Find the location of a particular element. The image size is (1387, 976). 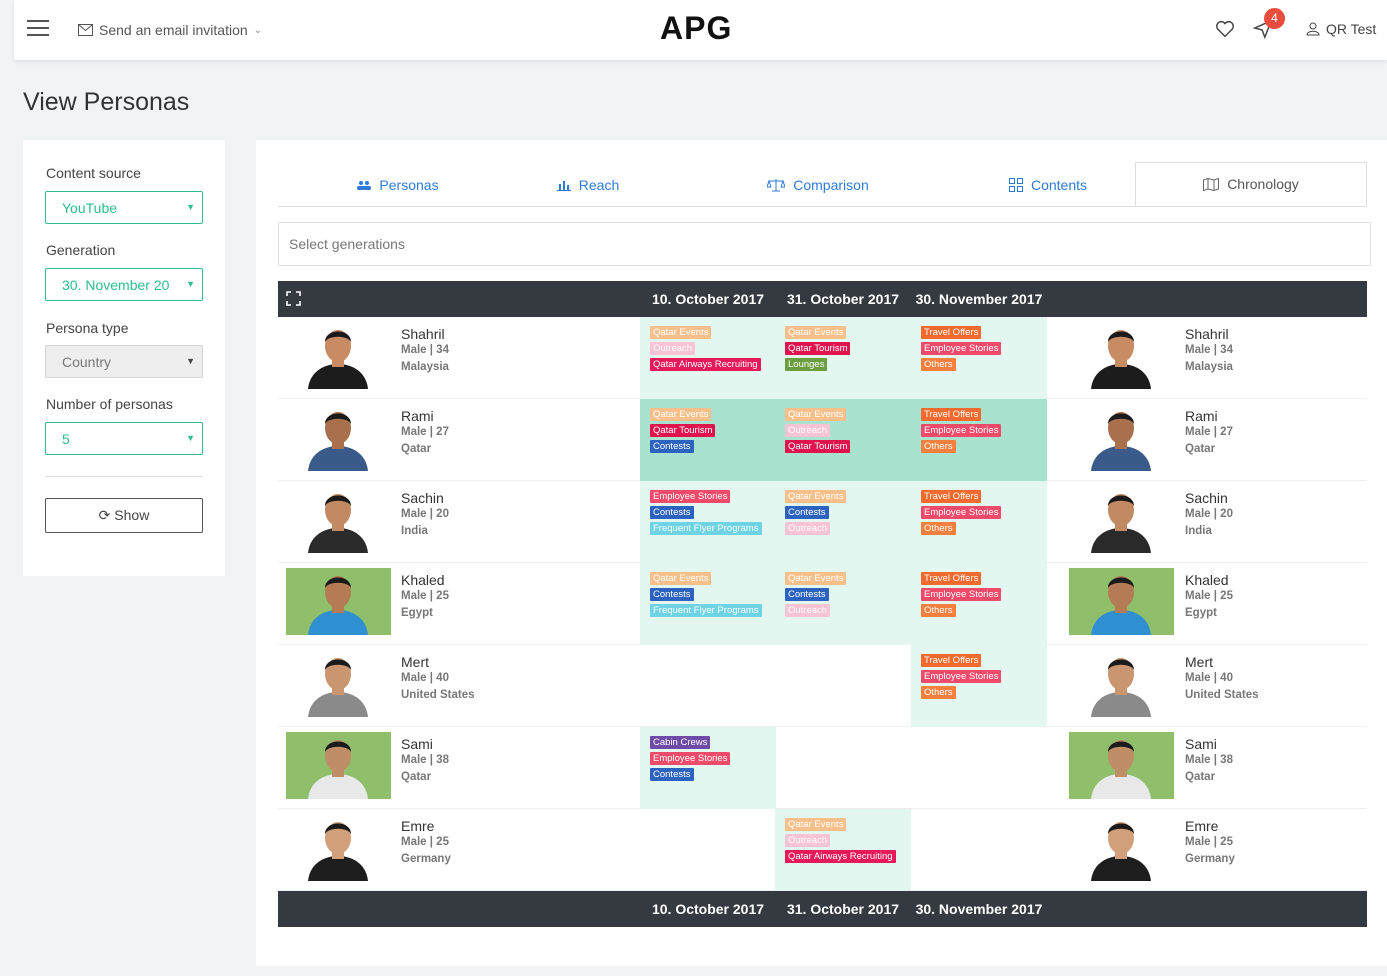

date-footer: 31. October 2017 is located at coordinates (843, 909).